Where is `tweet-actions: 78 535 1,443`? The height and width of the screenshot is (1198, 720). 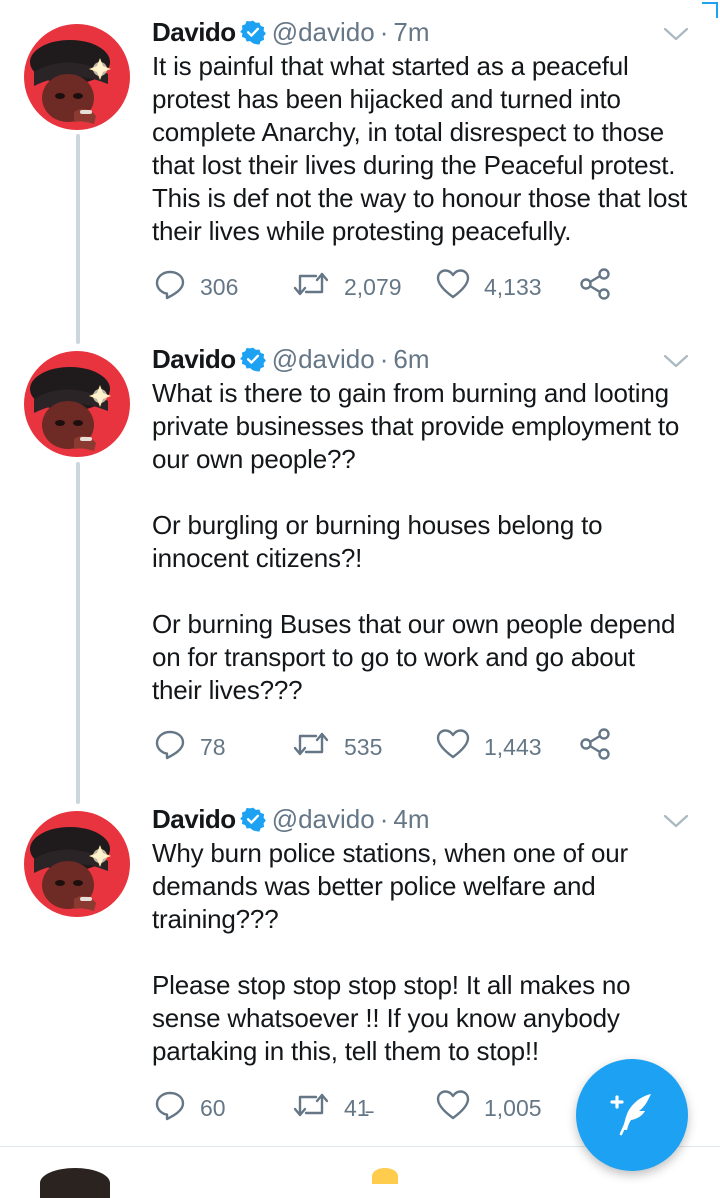
tweet-actions: 78 535 1,443 is located at coordinates (392, 747).